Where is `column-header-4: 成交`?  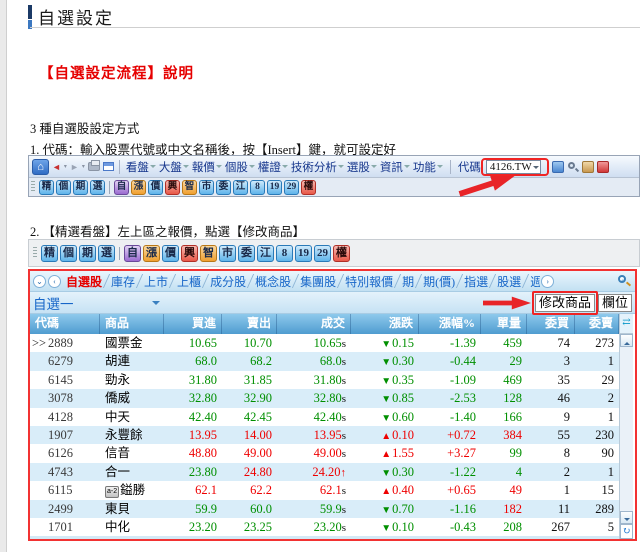
column-header-4: 成交 is located at coordinates (314, 324).